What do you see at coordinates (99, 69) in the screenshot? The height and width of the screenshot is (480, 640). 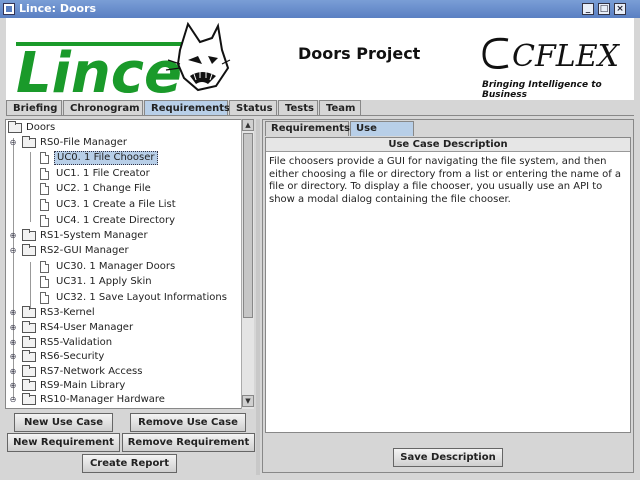 I see `lince-logo-text: Lince` at bounding box center [99, 69].